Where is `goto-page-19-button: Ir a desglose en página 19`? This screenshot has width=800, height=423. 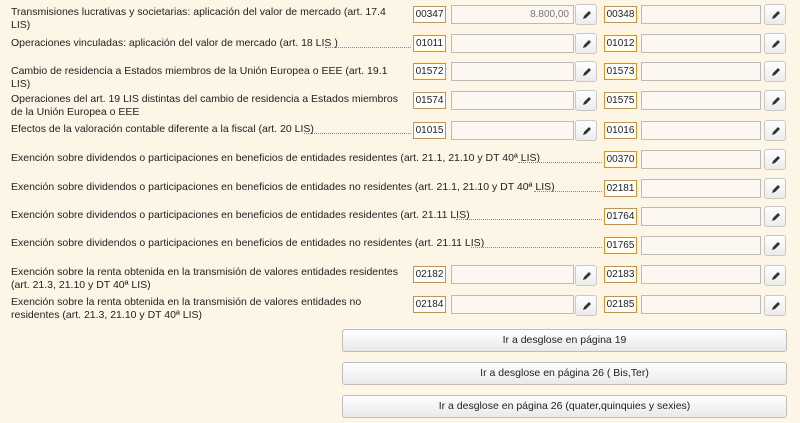 goto-page-19-button: Ir a desglose en página 19 is located at coordinates (564, 340).